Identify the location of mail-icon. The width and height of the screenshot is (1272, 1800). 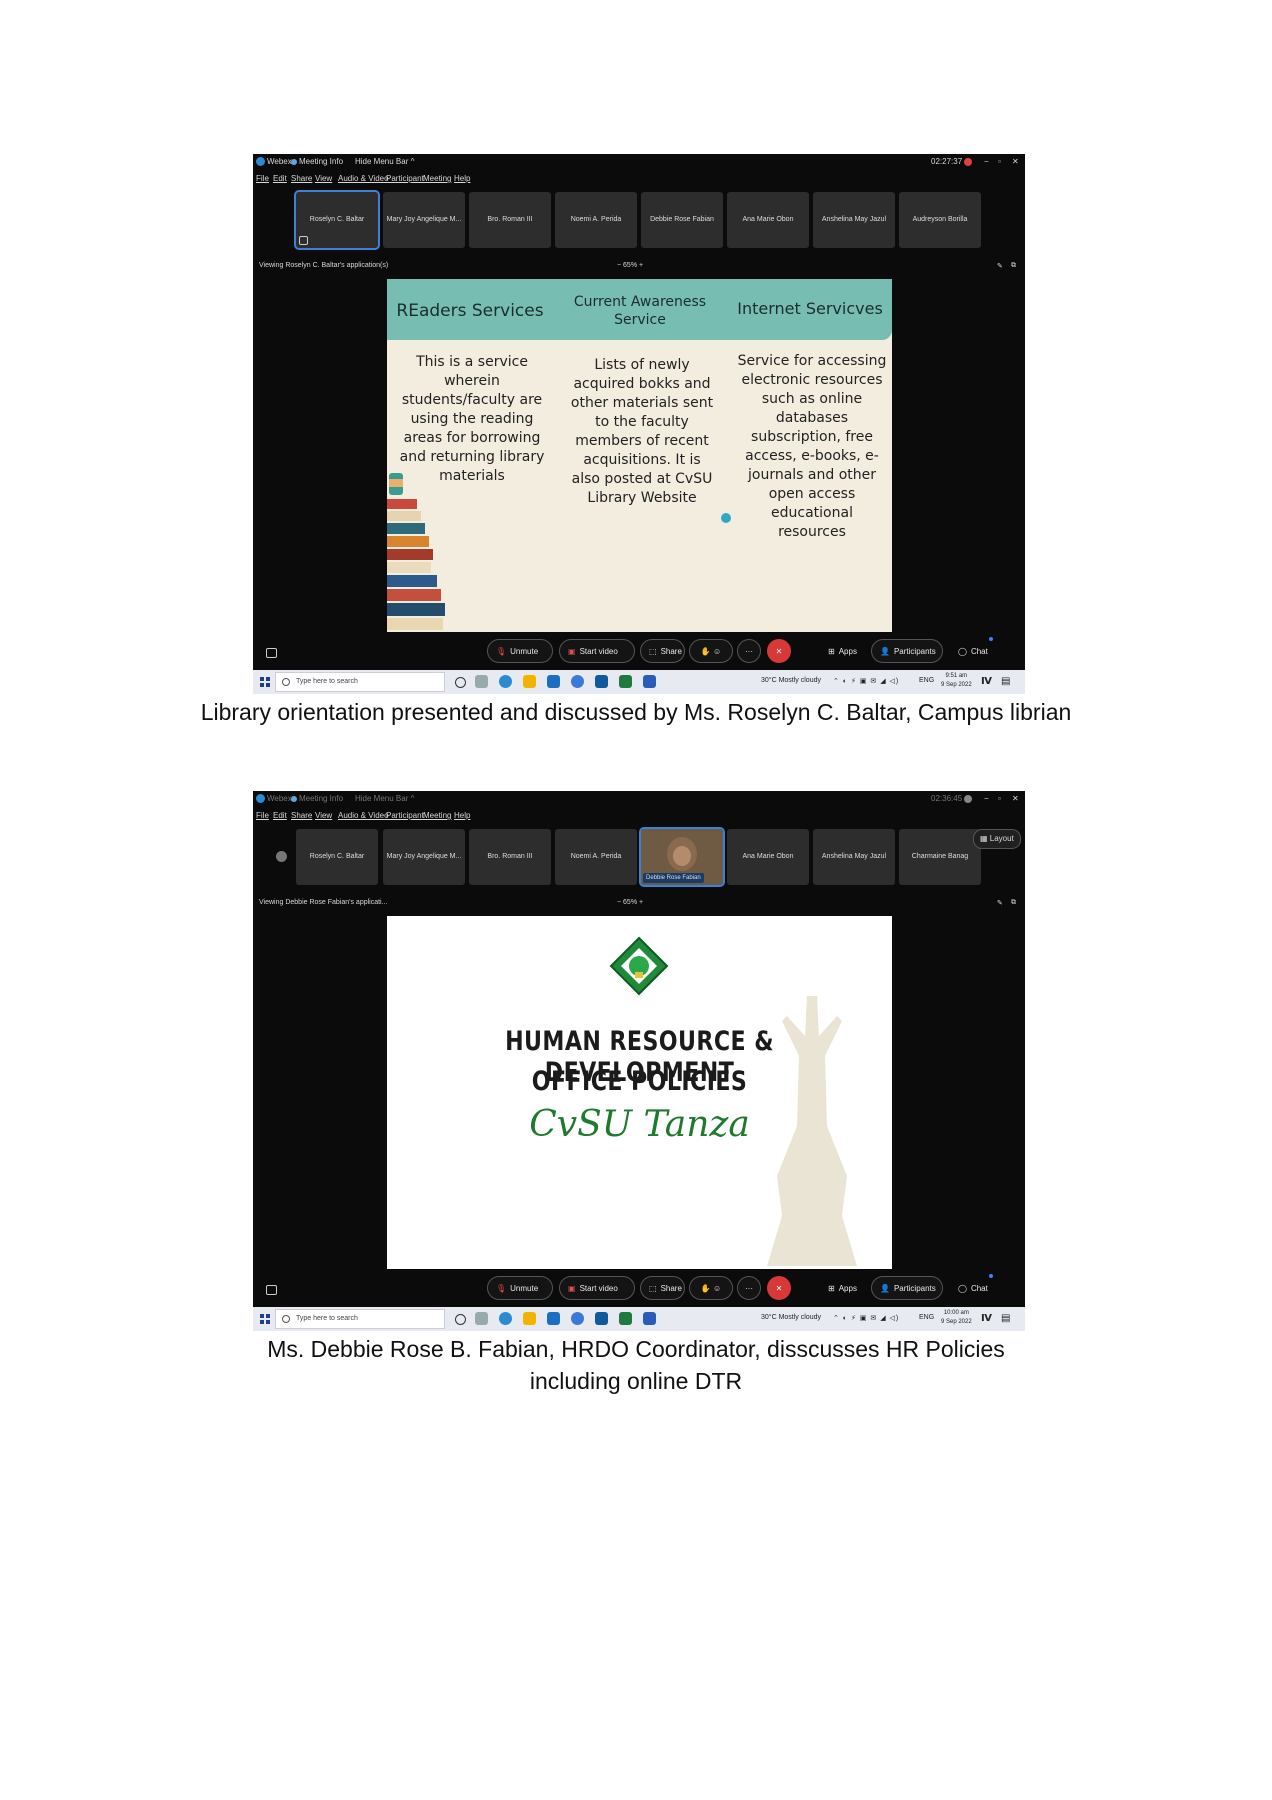
(553, 681).